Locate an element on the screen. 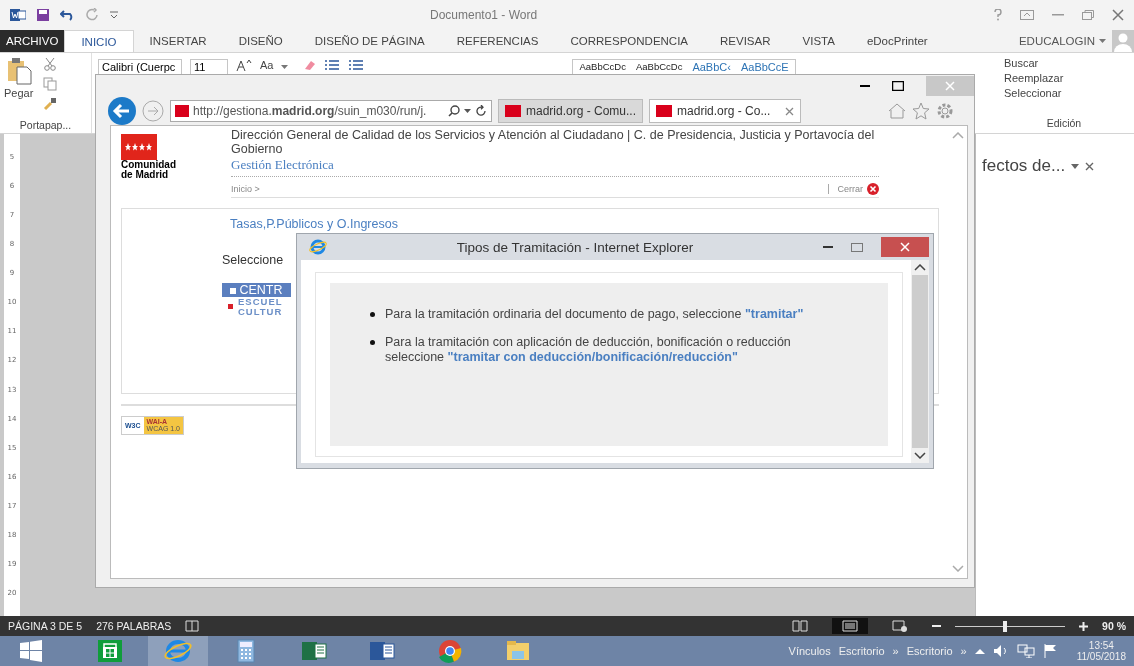 The height and width of the screenshot is (666, 1134). instruction-text: Seleccione is located at coordinates (253, 259).